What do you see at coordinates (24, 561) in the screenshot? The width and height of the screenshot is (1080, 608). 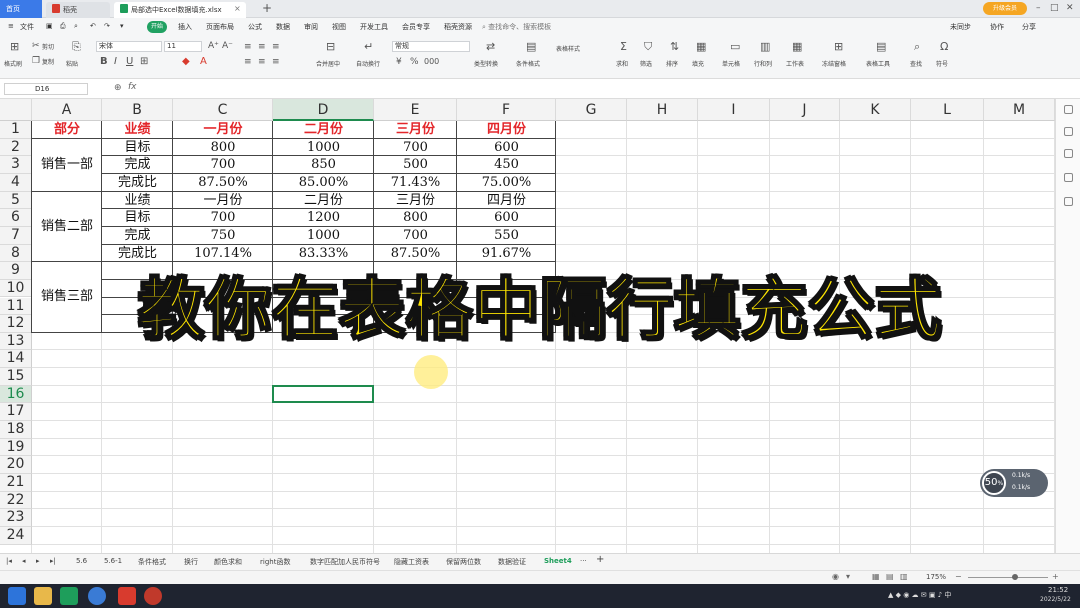 I see `prev-sheet-icon: ◂` at bounding box center [24, 561].